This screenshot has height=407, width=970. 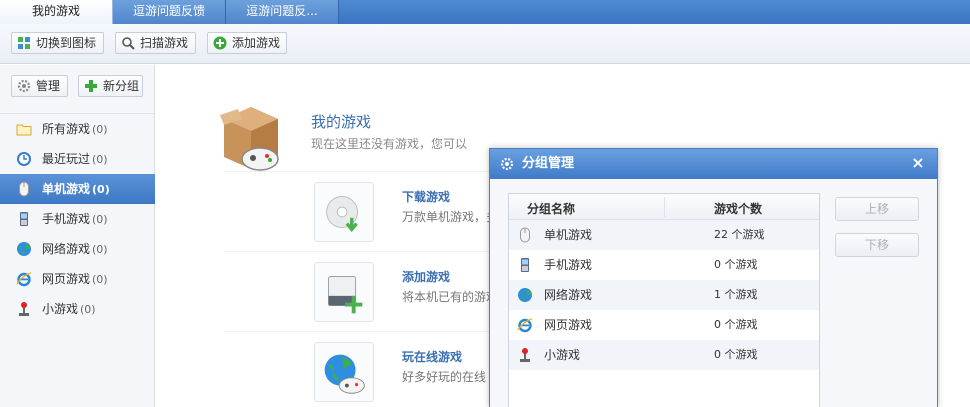 I want to click on sidebar-item-mobile: 手机游戏 (0), so click(x=77, y=219).